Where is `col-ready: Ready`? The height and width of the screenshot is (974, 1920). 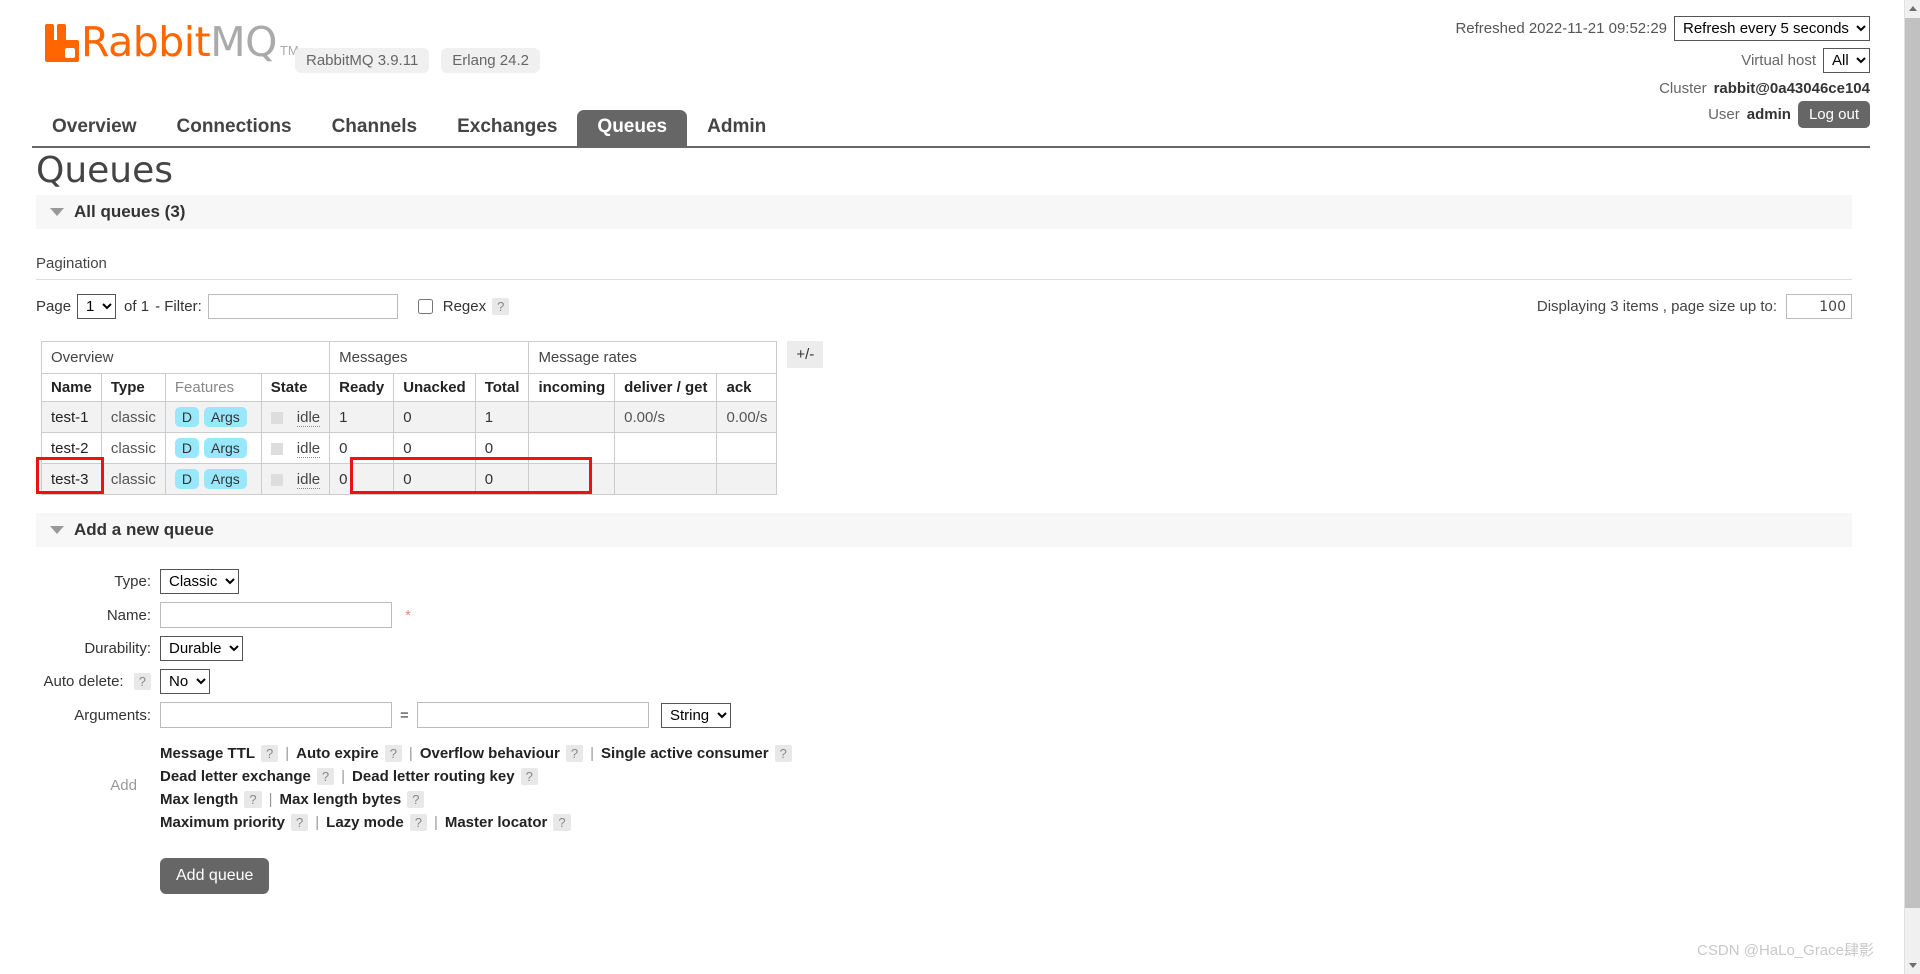
col-ready: Ready is located at coordinates (362, 387).